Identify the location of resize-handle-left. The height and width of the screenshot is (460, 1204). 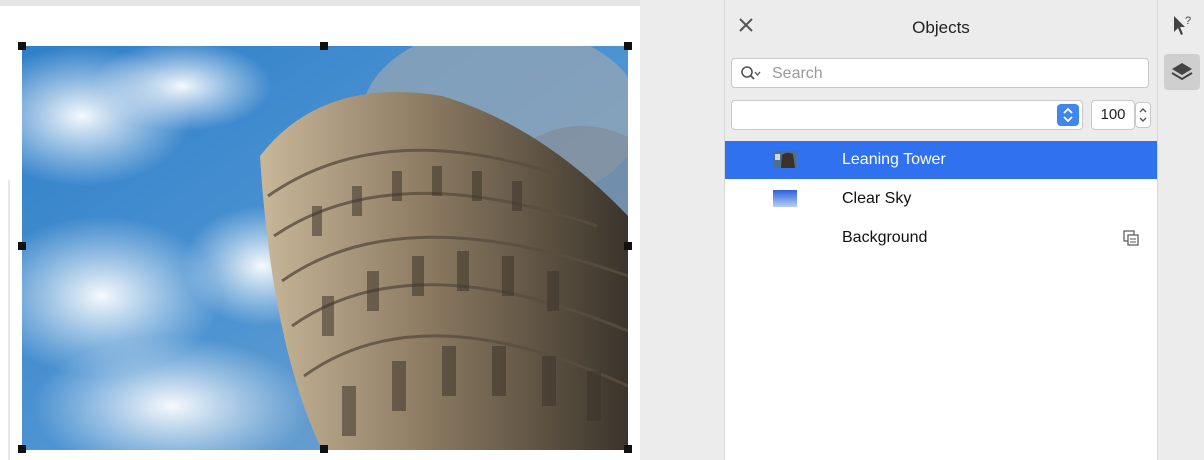
(22, 246).